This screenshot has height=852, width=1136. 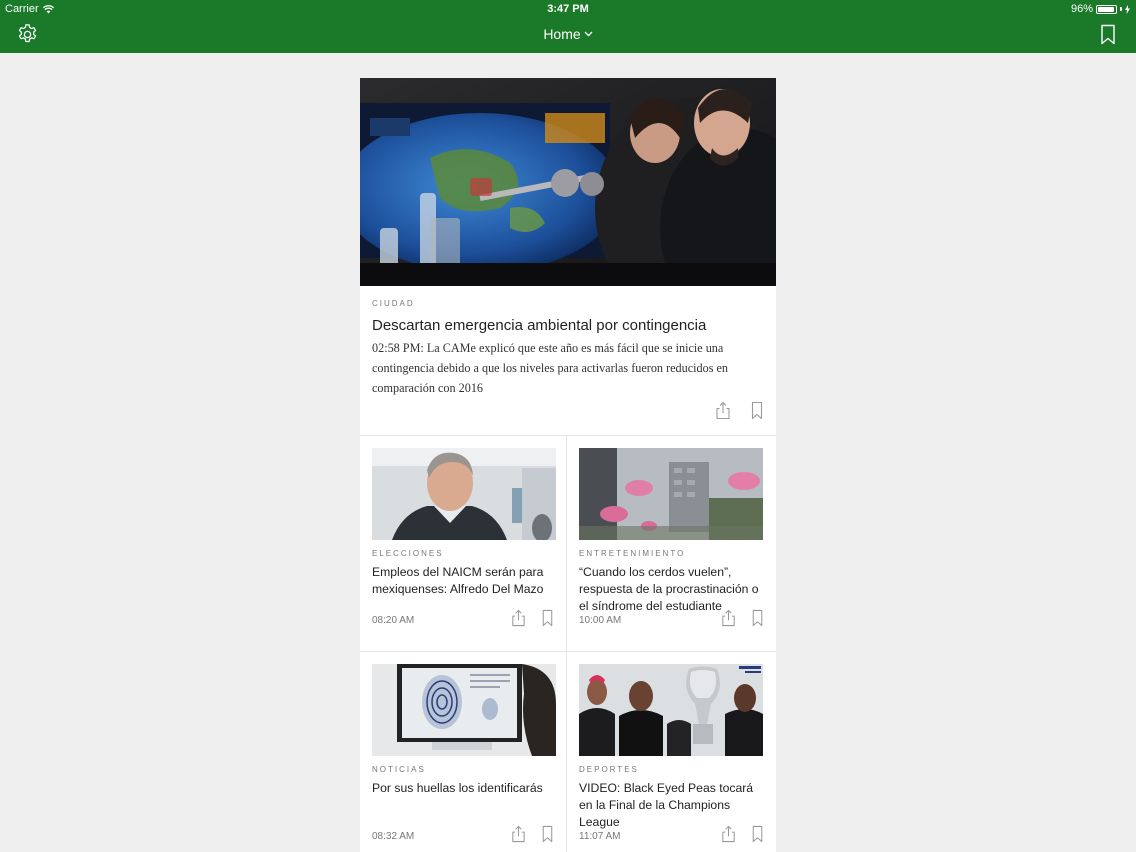 I want to click on article-category: ENTRETENIMIENTO, so click(x=671, y=553).